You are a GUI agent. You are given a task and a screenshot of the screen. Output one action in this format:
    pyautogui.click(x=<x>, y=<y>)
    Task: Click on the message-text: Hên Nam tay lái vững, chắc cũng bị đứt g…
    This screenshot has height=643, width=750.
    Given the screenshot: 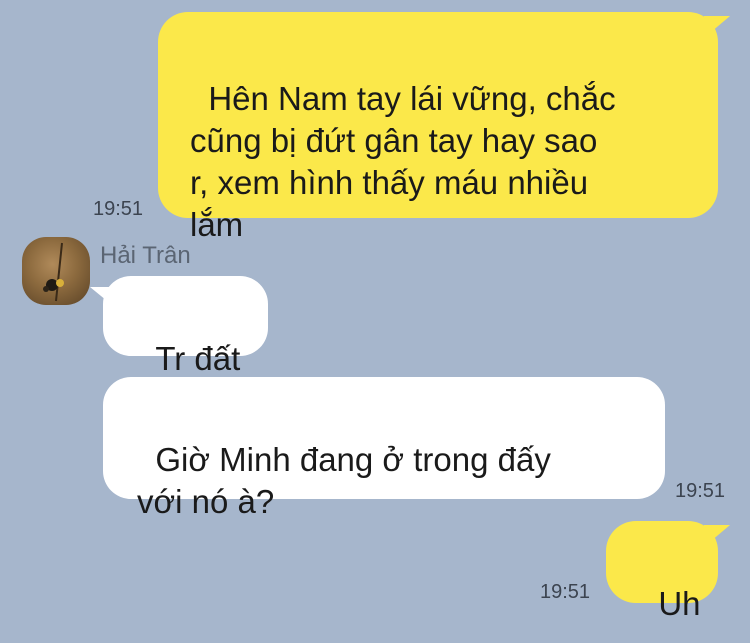 What is the action you would take?
    pyautogui.click(x=403, y=161)
    